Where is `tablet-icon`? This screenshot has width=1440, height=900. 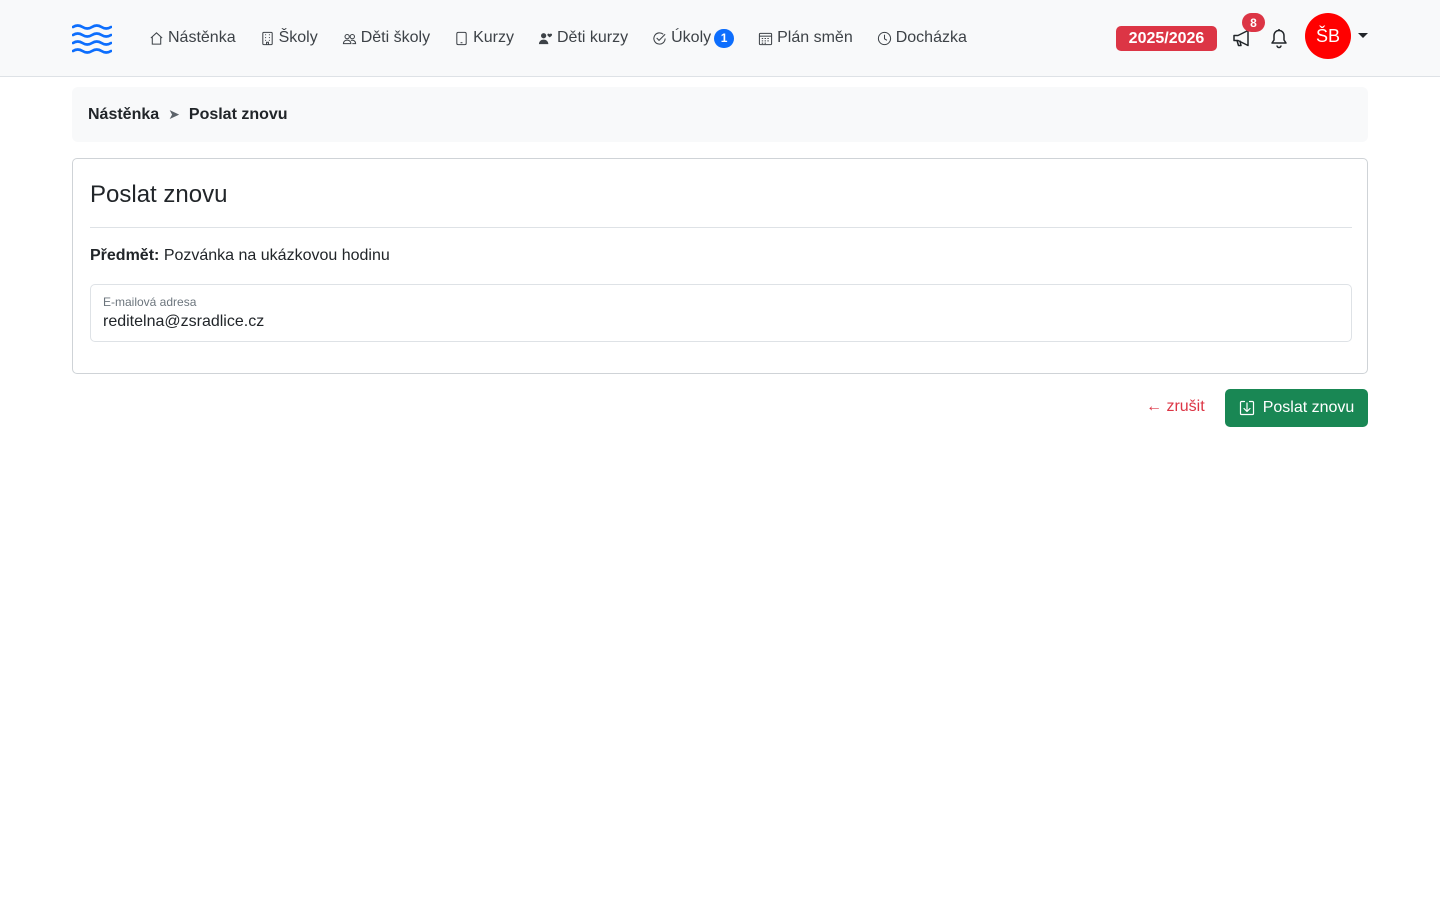 tablet-icon is located at coordinates (461, 38).